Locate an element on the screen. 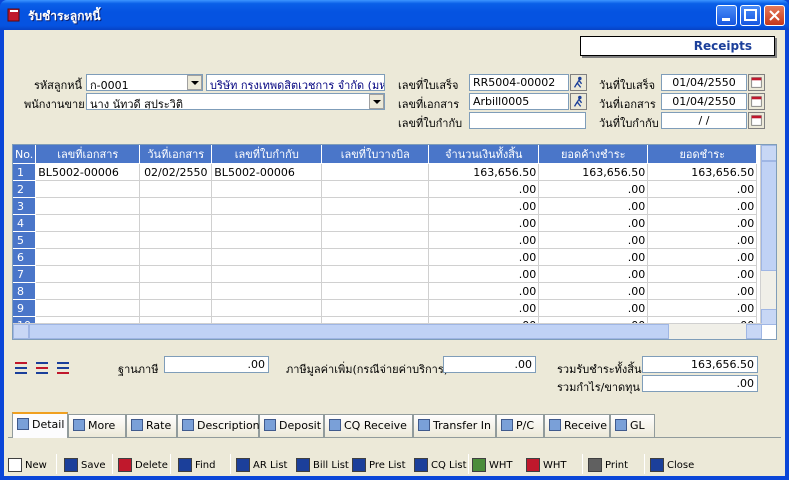 This screenshot has width=789, height=480. doc-no-field: Arbill0005 is located at coordinates (519, 101).